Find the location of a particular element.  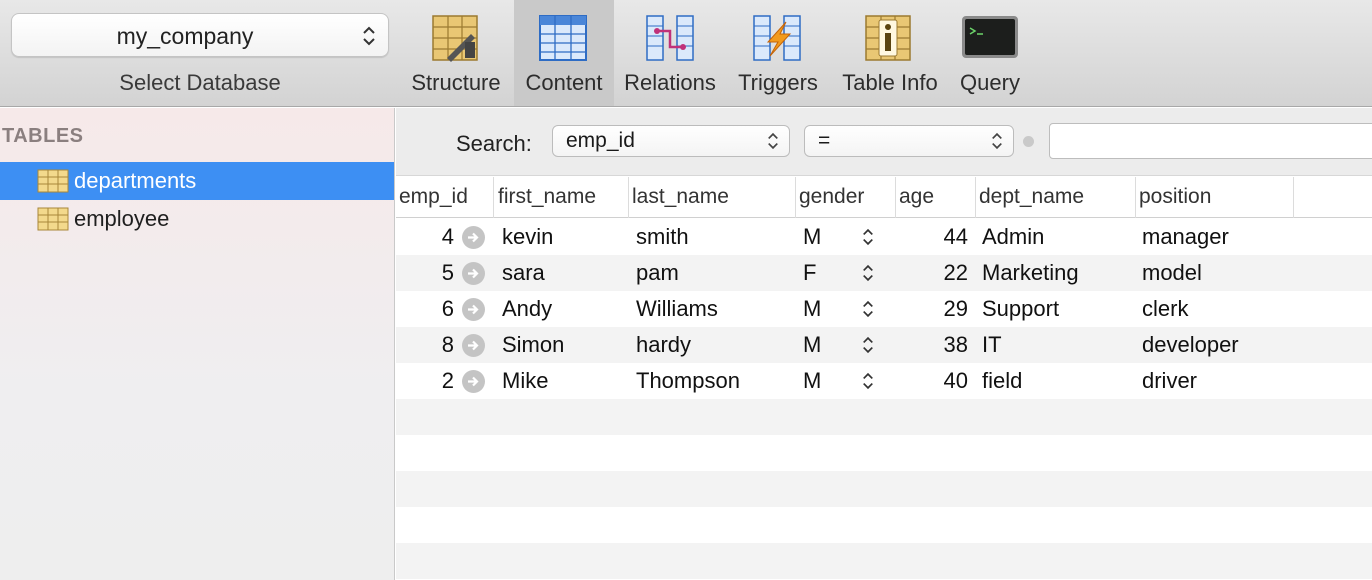

table-row: 8 Simon hardy M 38 IT developer is located at coordinates (884, 345).